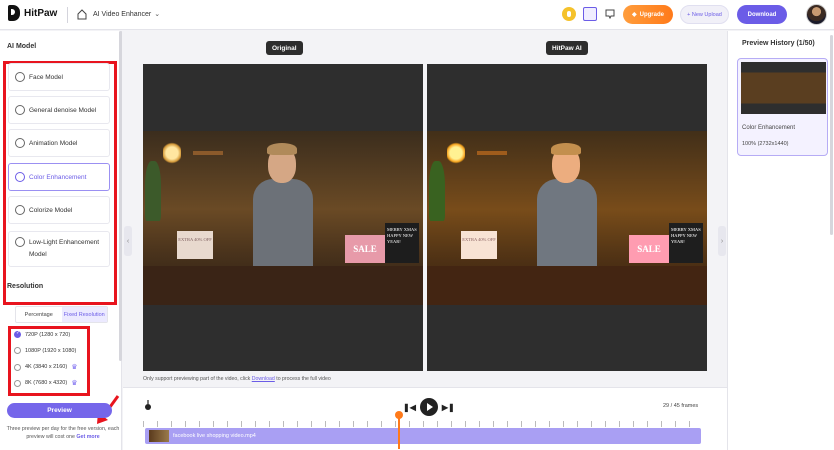  I want to click on next-frame-icon: ▶❚, so click(448, 407).